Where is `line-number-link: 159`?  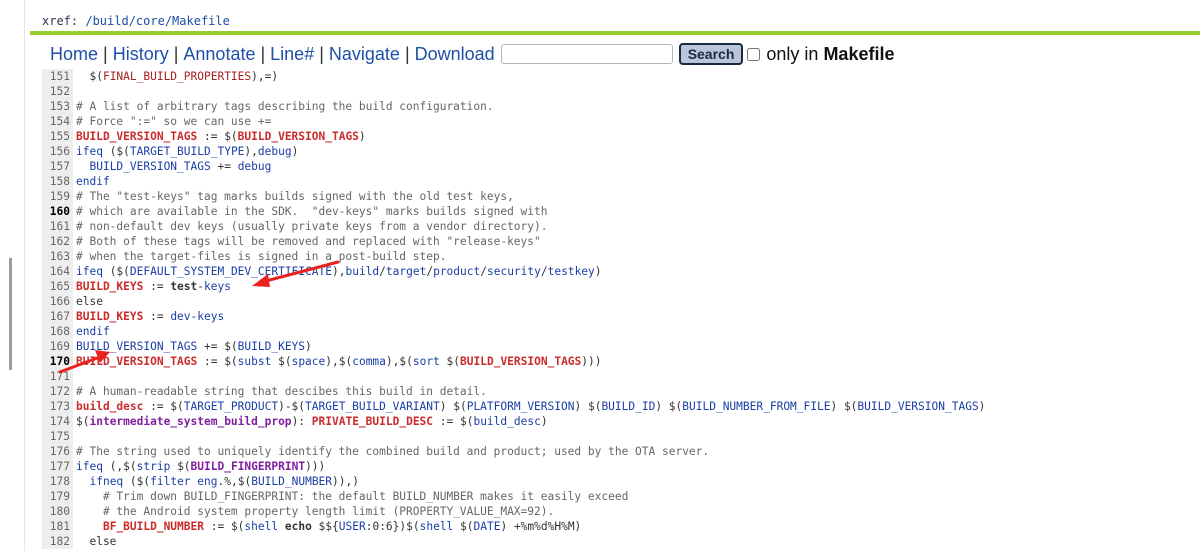
line-number-link: 159 is located at coordinates (57, 196).